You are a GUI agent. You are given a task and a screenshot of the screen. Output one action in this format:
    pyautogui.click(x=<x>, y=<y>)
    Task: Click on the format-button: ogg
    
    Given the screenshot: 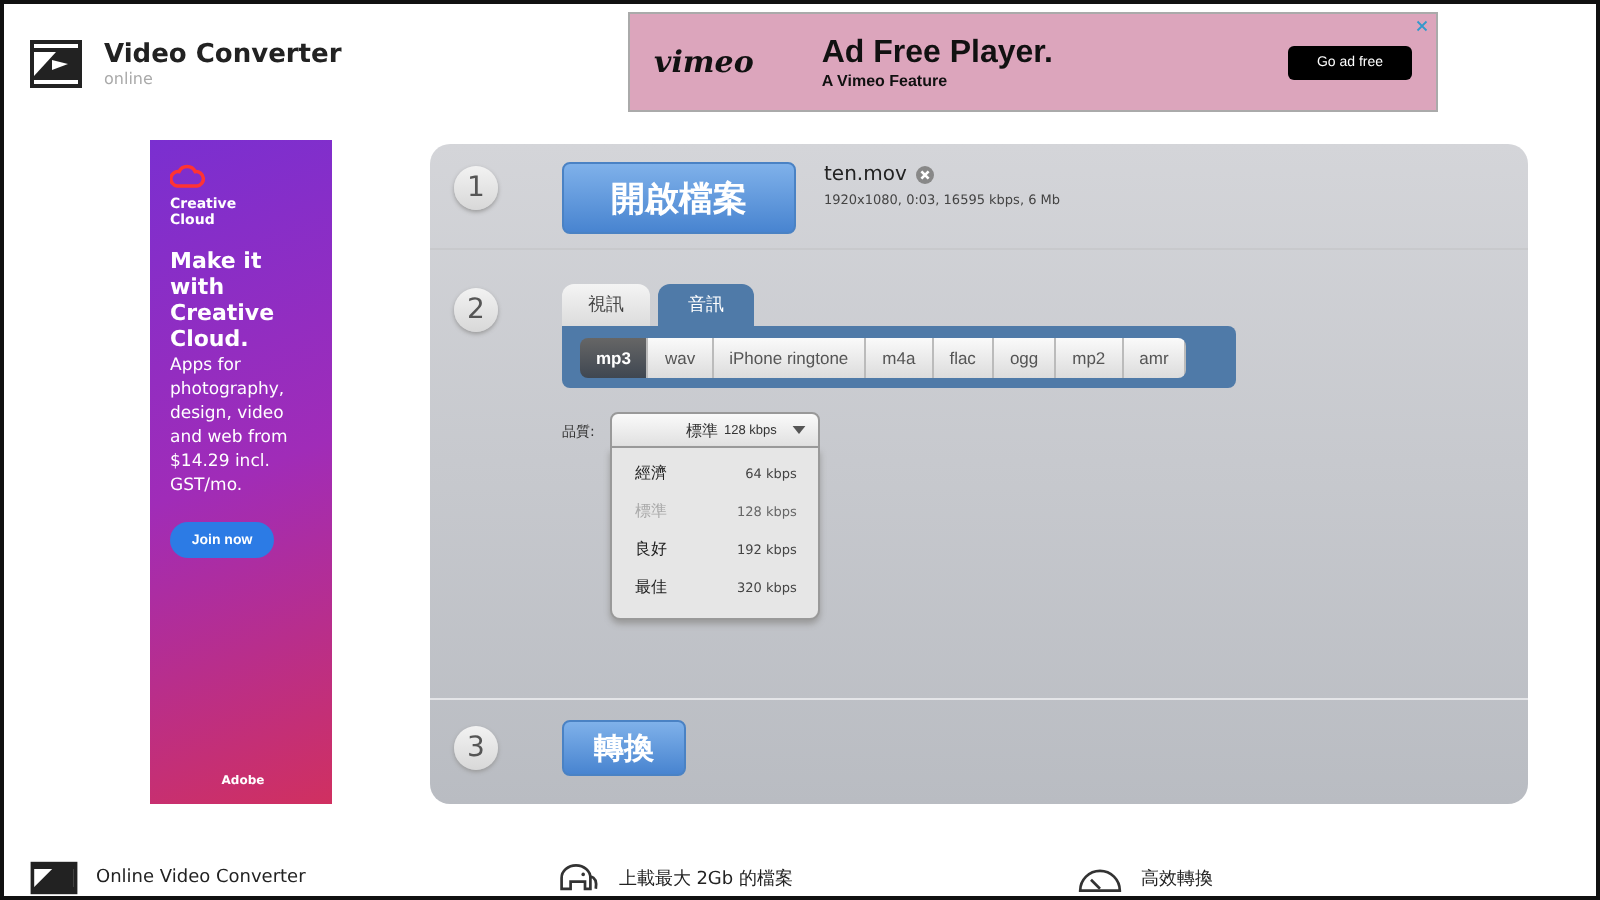 What is the action you would take?
    pyautogui.click(x=1025, y=357)
    